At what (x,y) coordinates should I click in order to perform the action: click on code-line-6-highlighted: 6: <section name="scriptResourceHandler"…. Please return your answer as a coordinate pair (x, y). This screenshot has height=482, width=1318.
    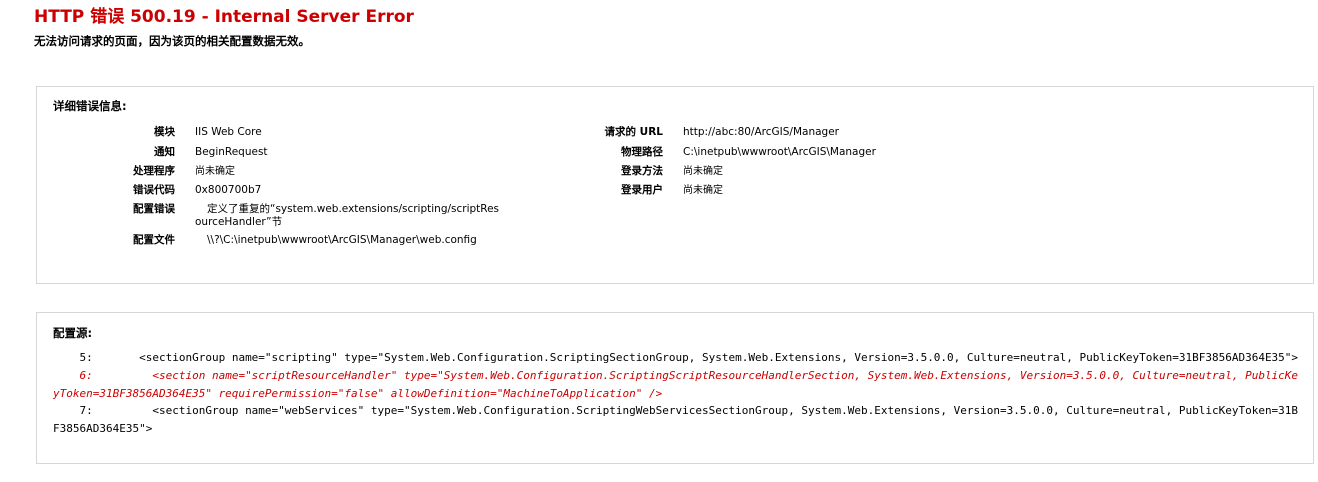
    Looking at the image, I should click on (676, 384).